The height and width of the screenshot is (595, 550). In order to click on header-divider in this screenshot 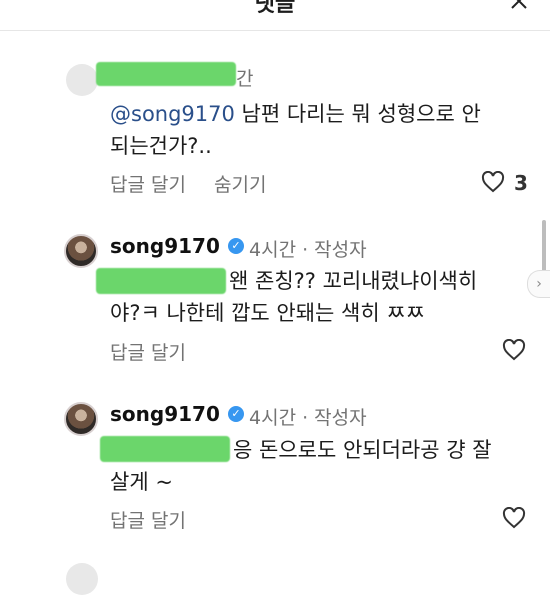, I will do `click(275, 30)`.